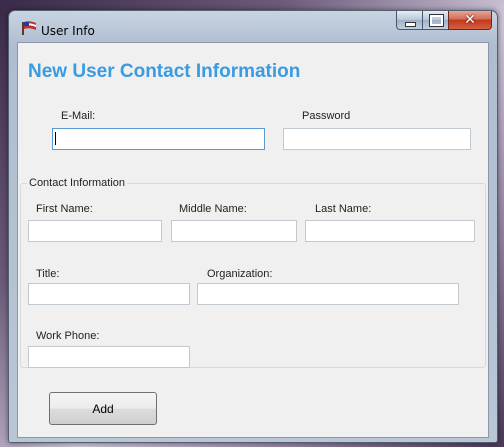 The height and width of the screenshot is (447, 504). Describe the element at coordinates (109, 357) in the screenshot. I see `work-phone-field` at that location.